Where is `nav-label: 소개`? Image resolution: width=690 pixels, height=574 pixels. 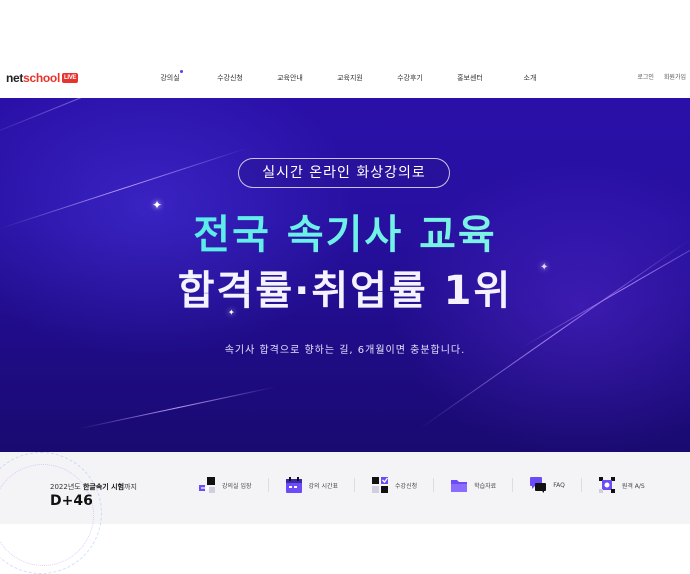 nav-label: 소개 is located at coordinates (530, 78).